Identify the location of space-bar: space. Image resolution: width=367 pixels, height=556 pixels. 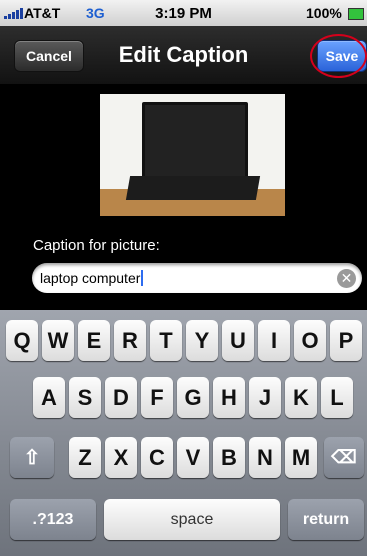
(192, 519).